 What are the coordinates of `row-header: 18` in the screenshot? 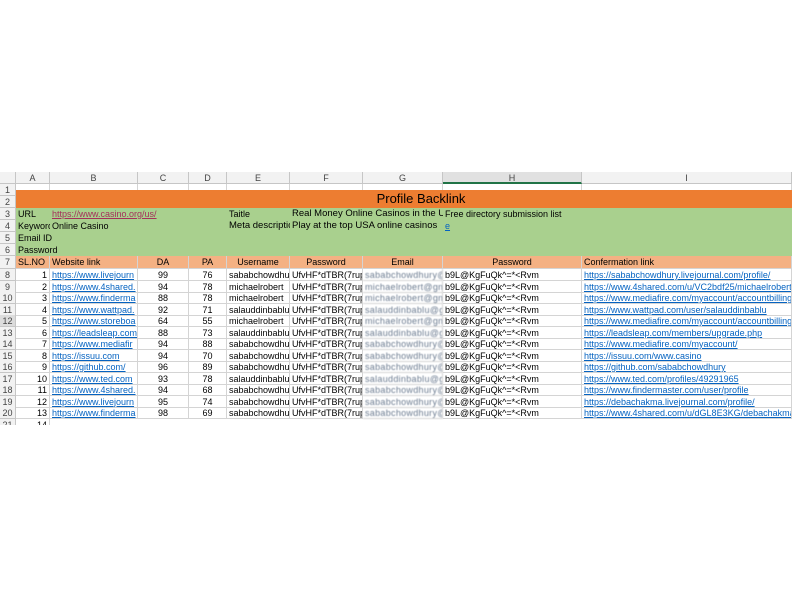 It's located at (8, 390).